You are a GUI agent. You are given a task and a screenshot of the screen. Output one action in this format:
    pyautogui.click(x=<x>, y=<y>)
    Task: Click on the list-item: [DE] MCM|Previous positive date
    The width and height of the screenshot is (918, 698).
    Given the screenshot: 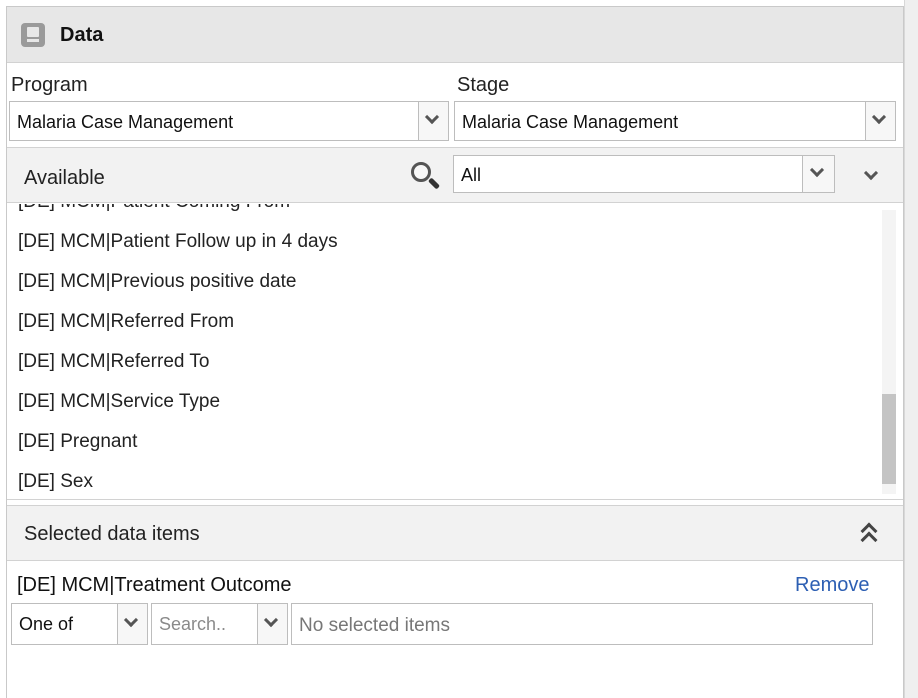 What is the action you would take?
    pyautogui.click(x=157, y=282)
    